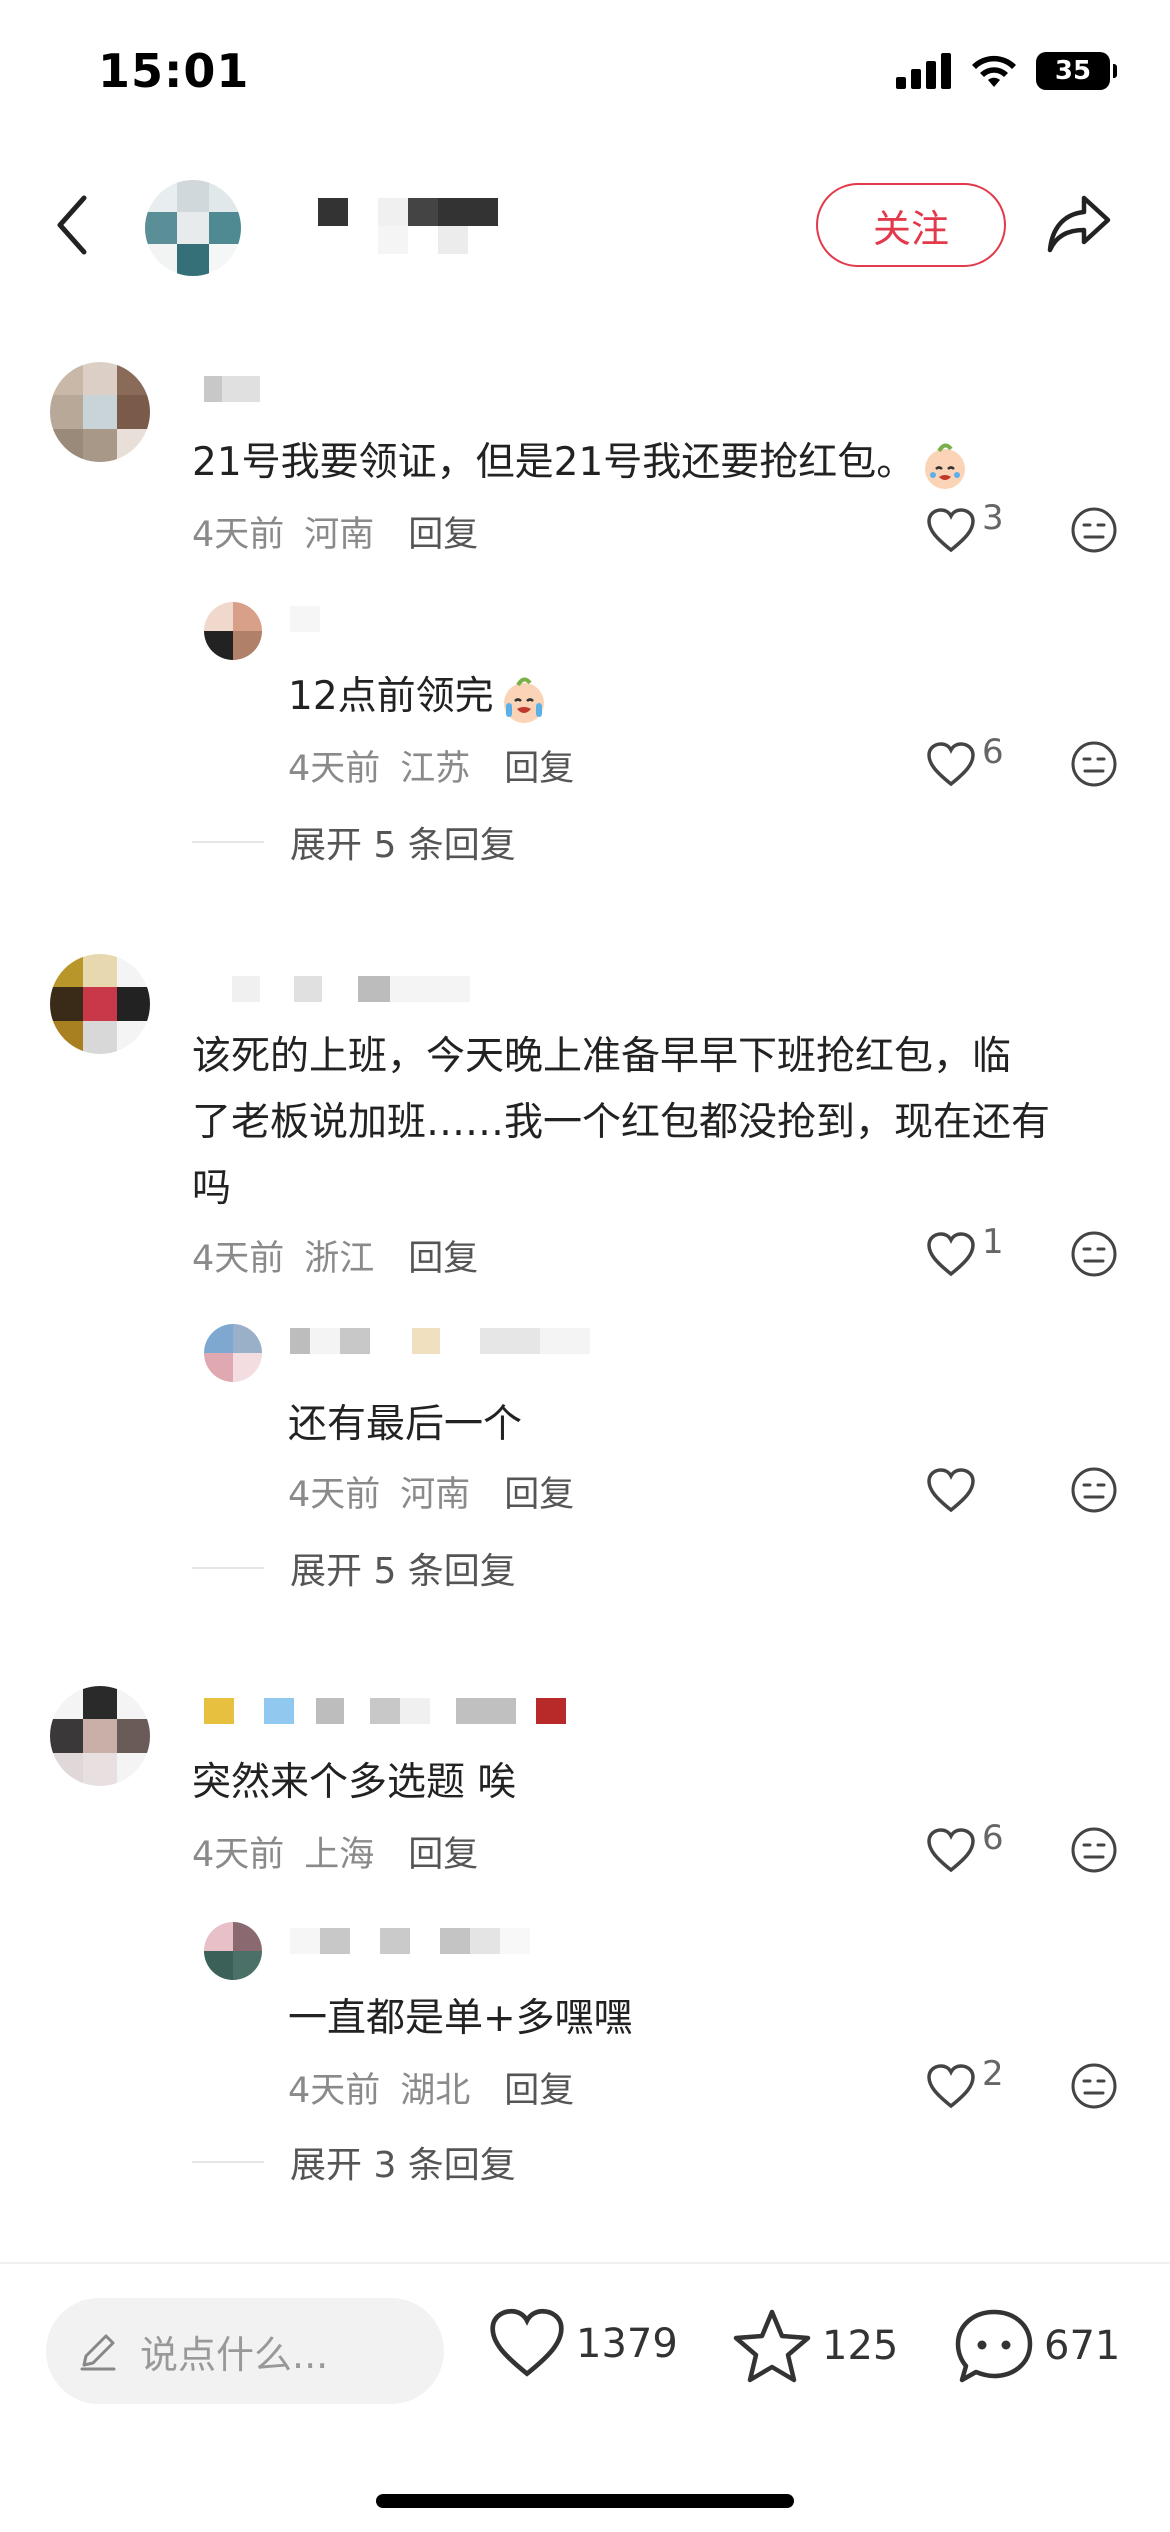 This screenshot has height=2532, width=1170. What do you see at coordinates (911, 225) in the screenshot?
I see `follow-button: 关注` at bounding box center [911, 225].